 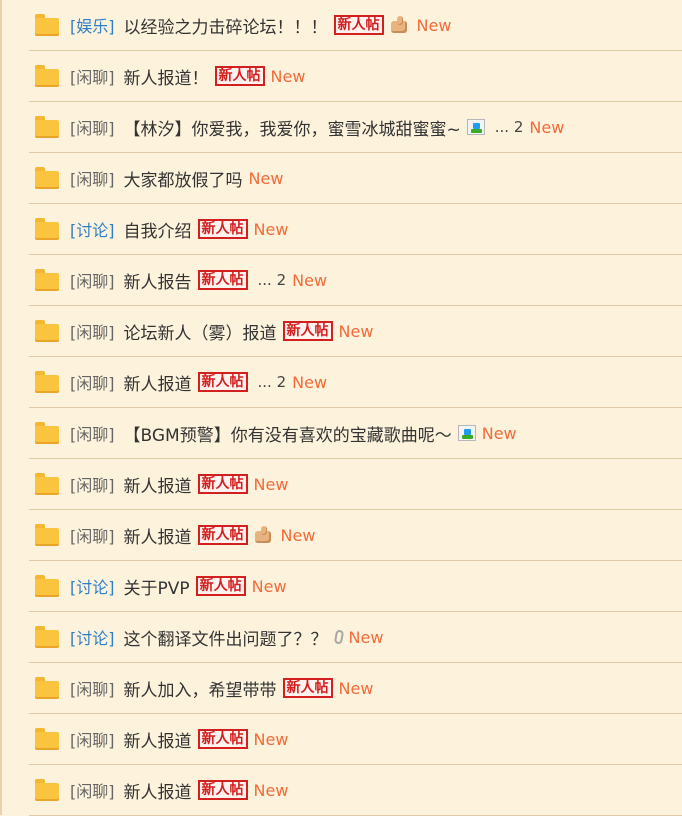 I want to click on thread-content: [讨论] 自我介绍 新人帖 New, so click(x=179, y=229).